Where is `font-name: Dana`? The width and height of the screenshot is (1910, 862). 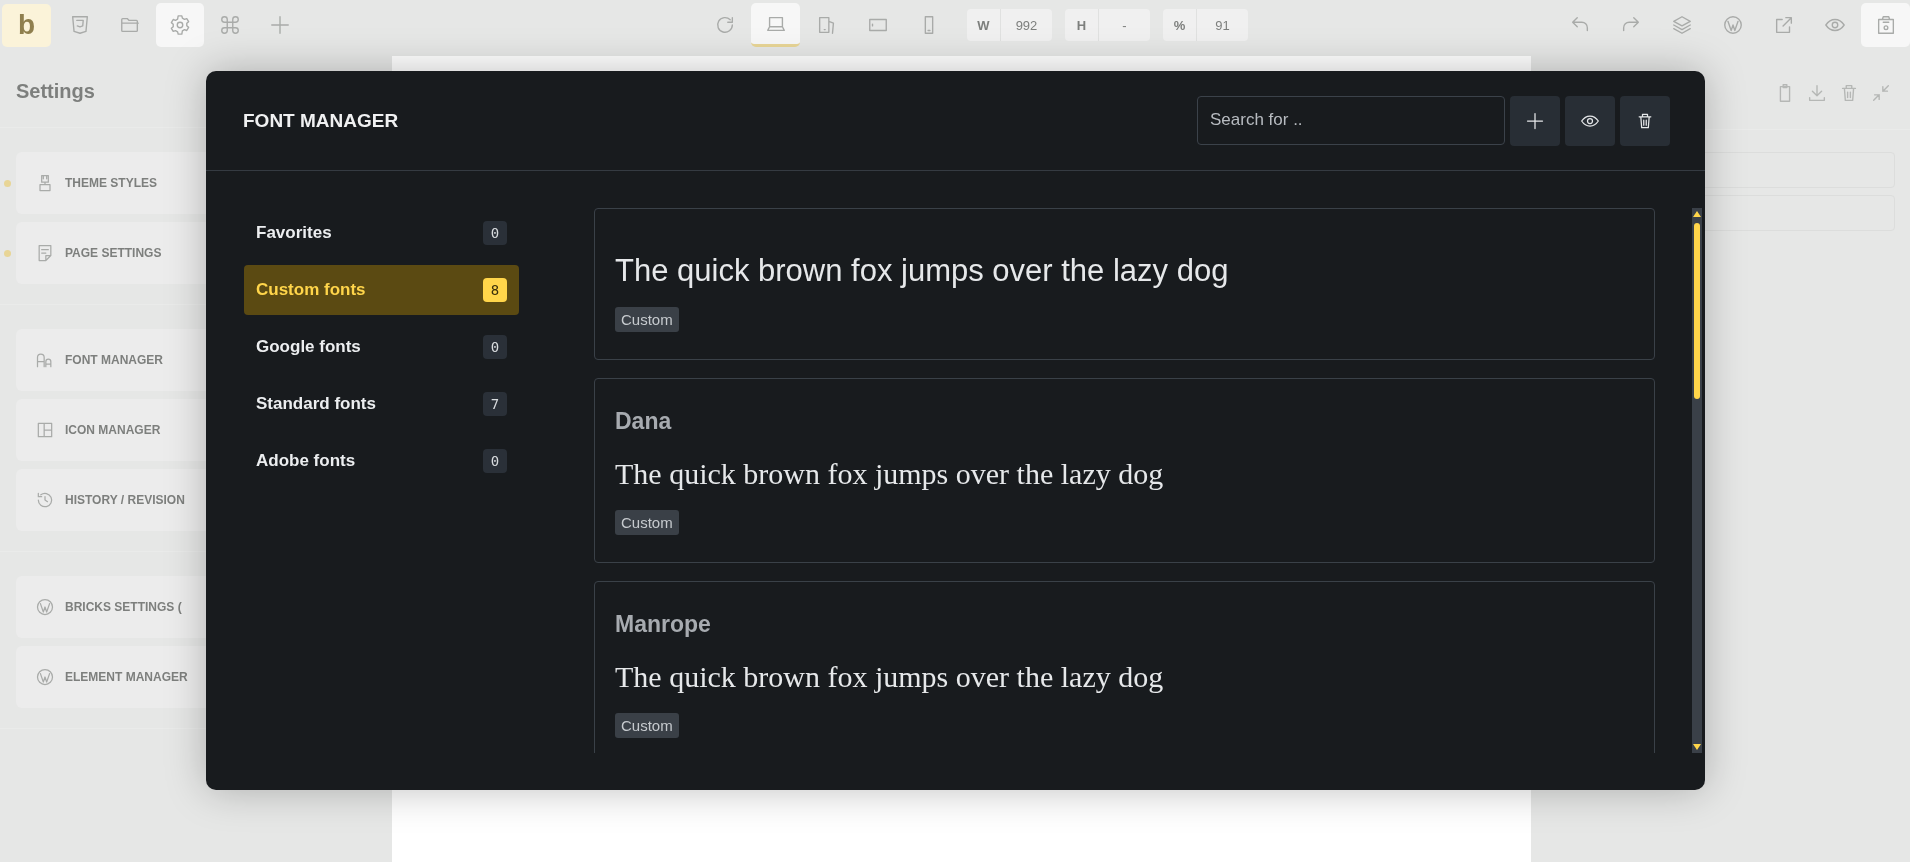 font-name: Dana is located at coordinates (644, 421).